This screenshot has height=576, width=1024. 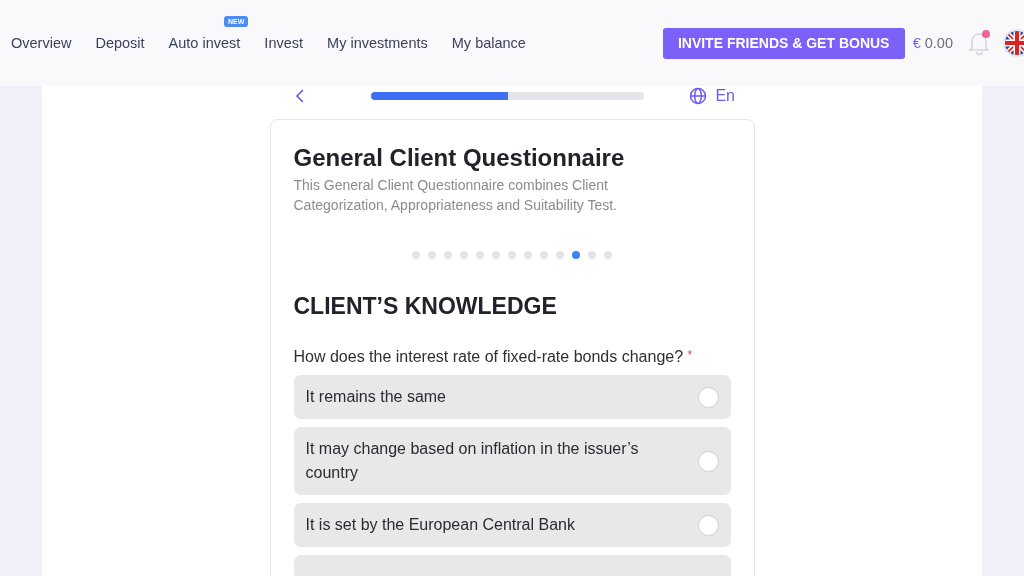 What do you see at coordinates (932, 43) in the screenshot?
I see `balance-amount: € 0.00` at bounding box center [932, 43].